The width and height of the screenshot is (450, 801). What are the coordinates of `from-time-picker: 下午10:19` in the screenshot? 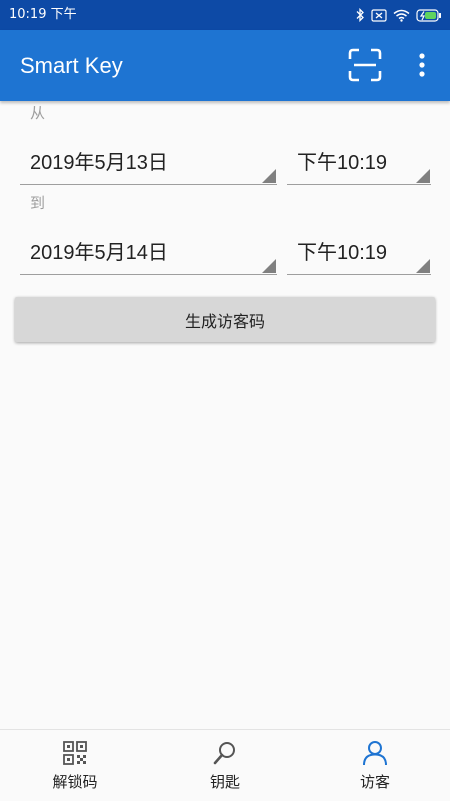 It's located at (359, 164).